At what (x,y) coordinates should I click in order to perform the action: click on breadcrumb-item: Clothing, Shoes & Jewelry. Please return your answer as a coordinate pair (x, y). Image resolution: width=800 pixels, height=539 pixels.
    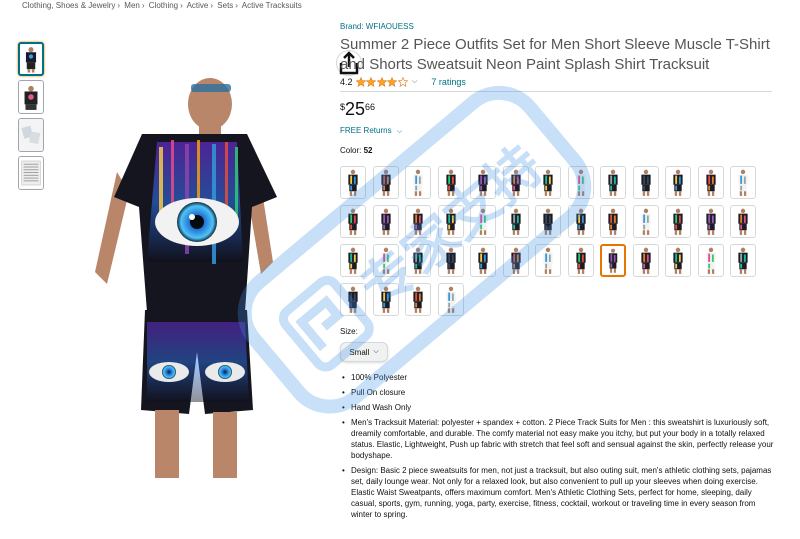
    Looking at the image, I should click on (68, 5).